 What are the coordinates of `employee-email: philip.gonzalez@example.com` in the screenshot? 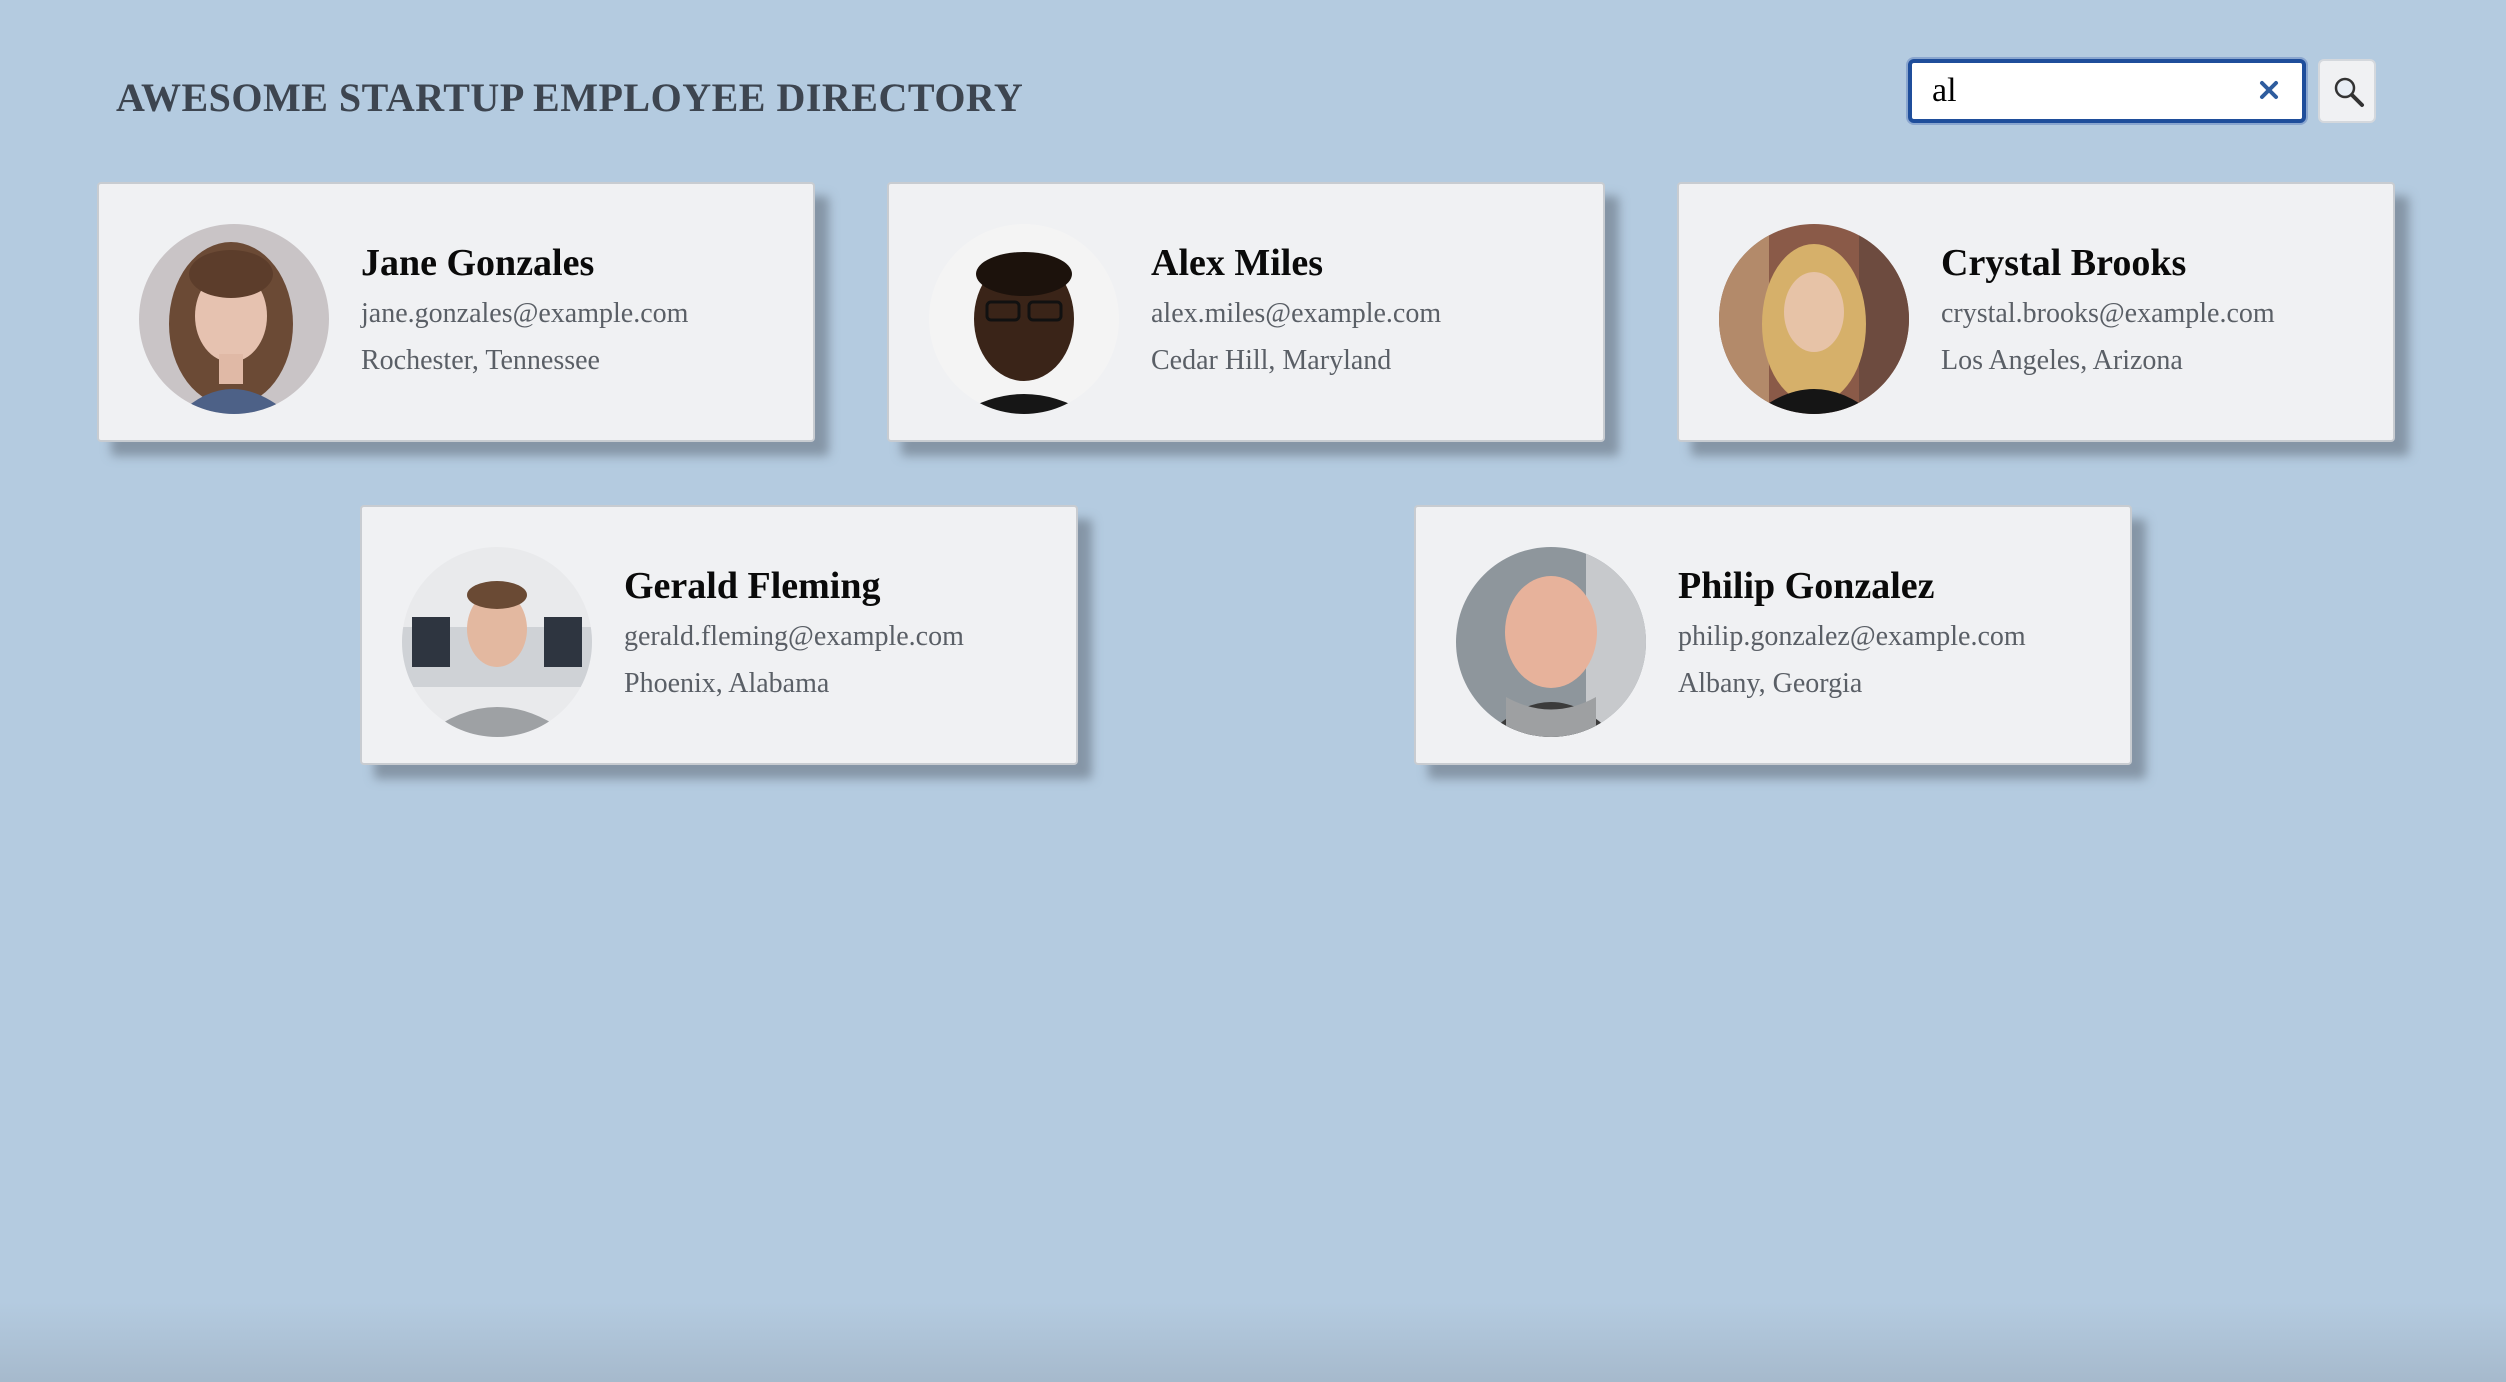 It's located at (1852, 636).